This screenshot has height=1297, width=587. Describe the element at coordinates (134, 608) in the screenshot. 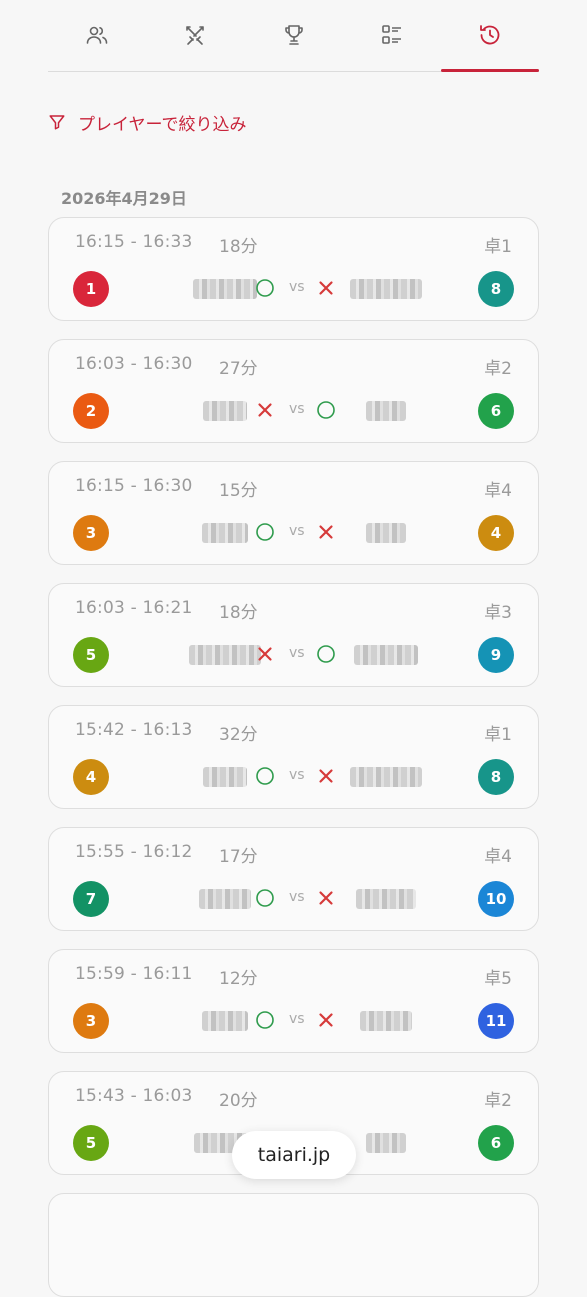

I see `match-time: 16:03 - 16:21` at that location.